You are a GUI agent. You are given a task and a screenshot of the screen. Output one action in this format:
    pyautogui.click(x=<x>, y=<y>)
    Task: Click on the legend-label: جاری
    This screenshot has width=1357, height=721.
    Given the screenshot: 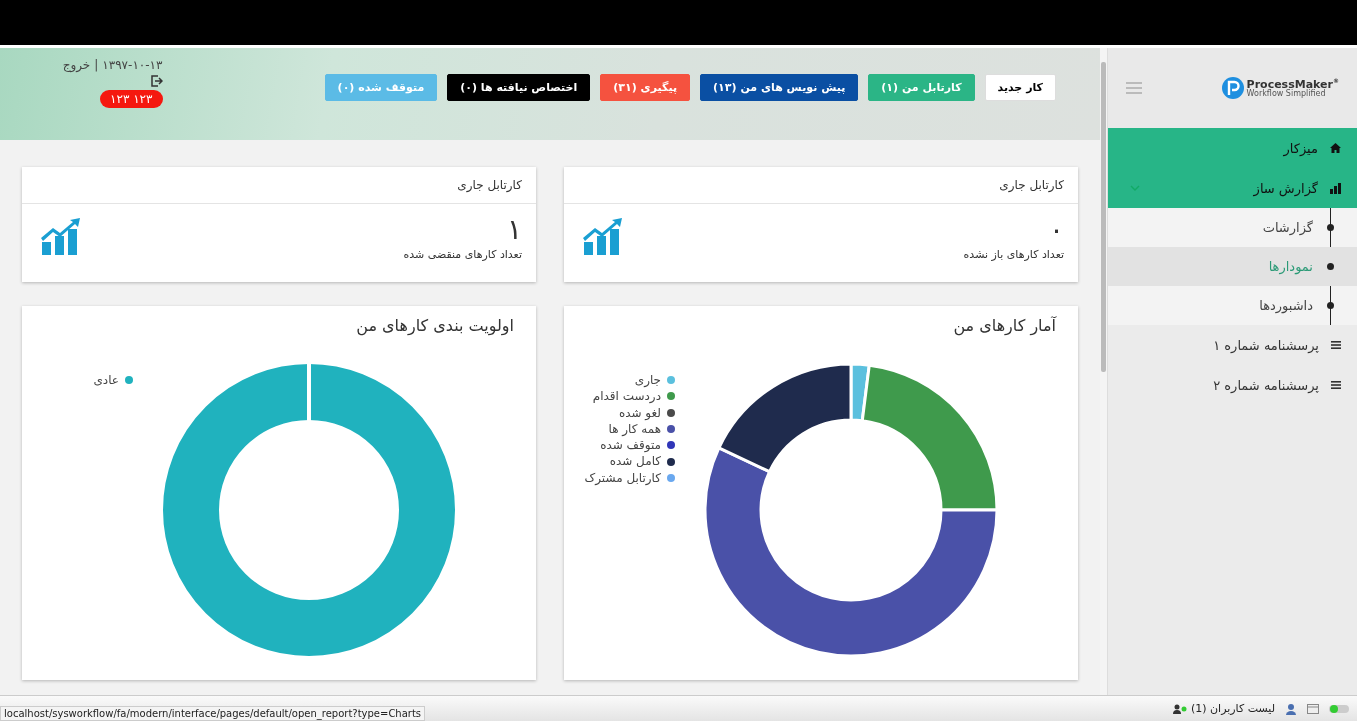 What is the action you would take?
    pyautogui.click(x=647, y=380)
    